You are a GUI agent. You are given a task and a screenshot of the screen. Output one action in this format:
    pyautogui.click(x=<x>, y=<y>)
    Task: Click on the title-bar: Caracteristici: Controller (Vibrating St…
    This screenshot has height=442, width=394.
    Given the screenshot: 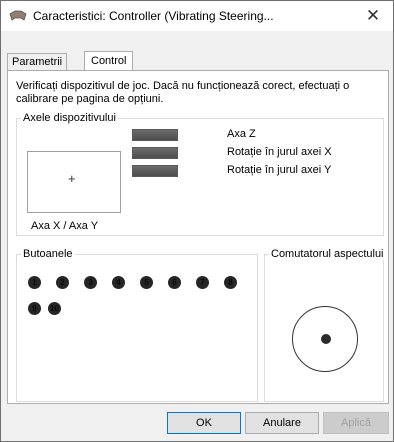 What is the action you would take?
    pyautogui.click(x=197, y=16)
    